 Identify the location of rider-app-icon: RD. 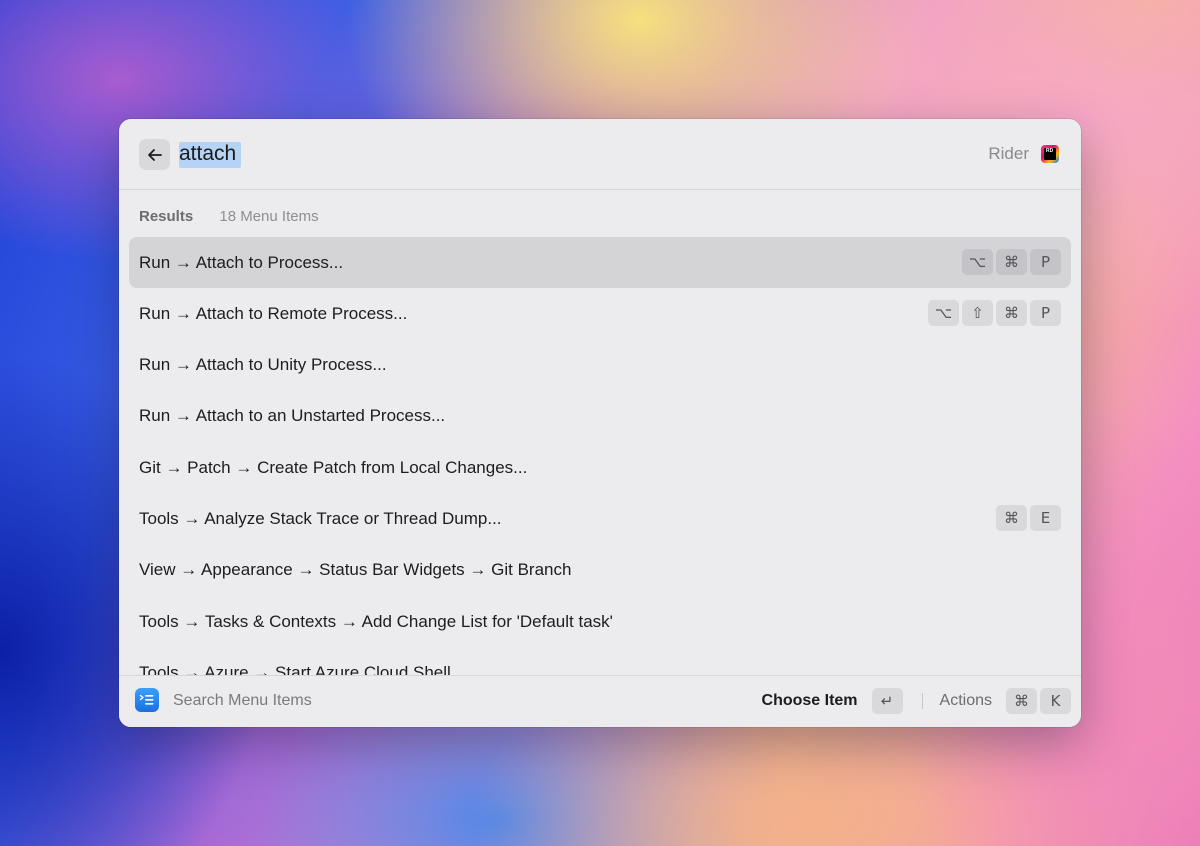
(1050, 154).